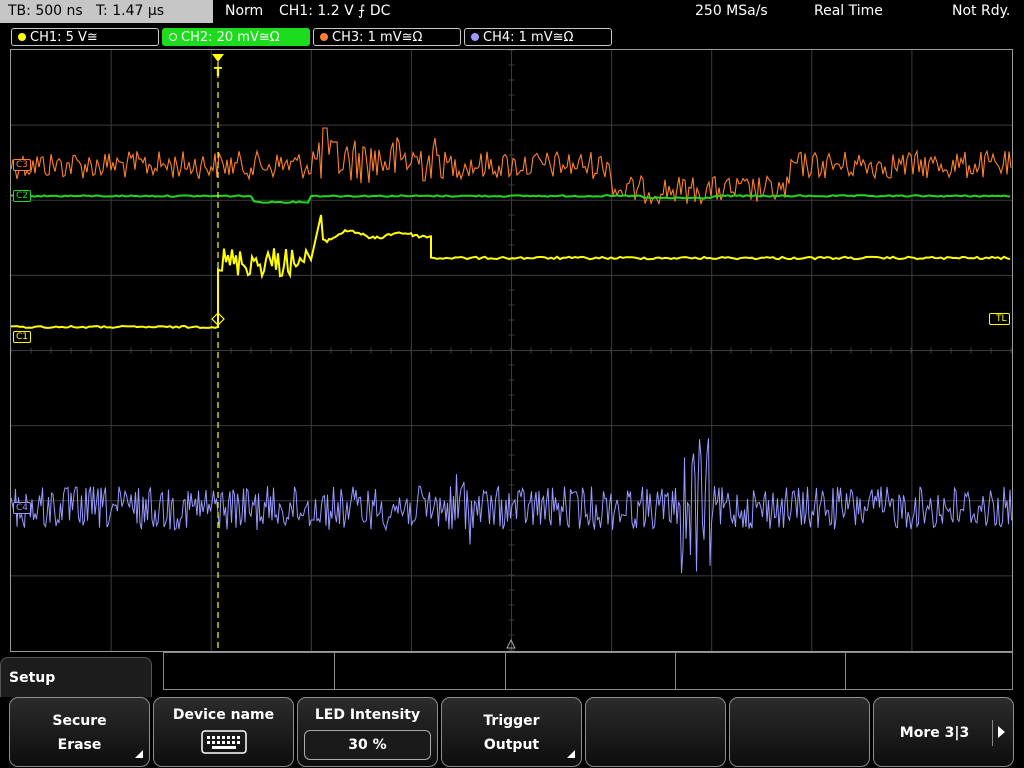 This screenshot has width=1024, height=768. Describe the element at coordinates (731, 11) in the screenshot. I see `sample-rate: 250 MSa/s` at that location.